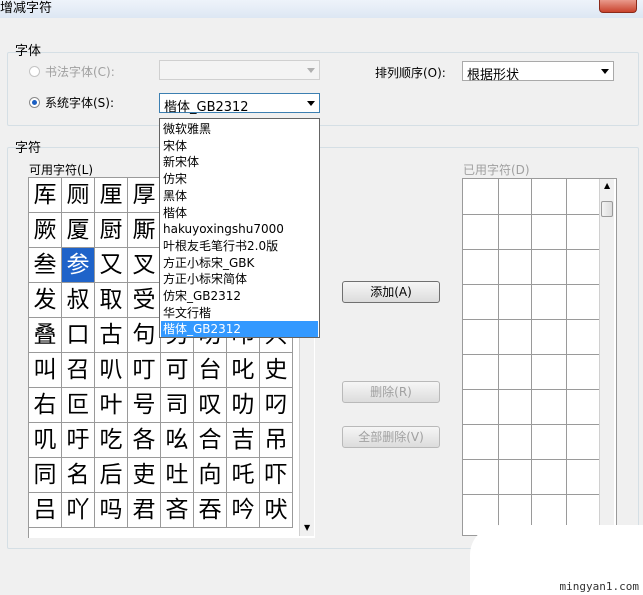  What do you see at coordinates (111, 475) in the screenshot?
I see `char-cell: 后` at bounding box center [111, 475].